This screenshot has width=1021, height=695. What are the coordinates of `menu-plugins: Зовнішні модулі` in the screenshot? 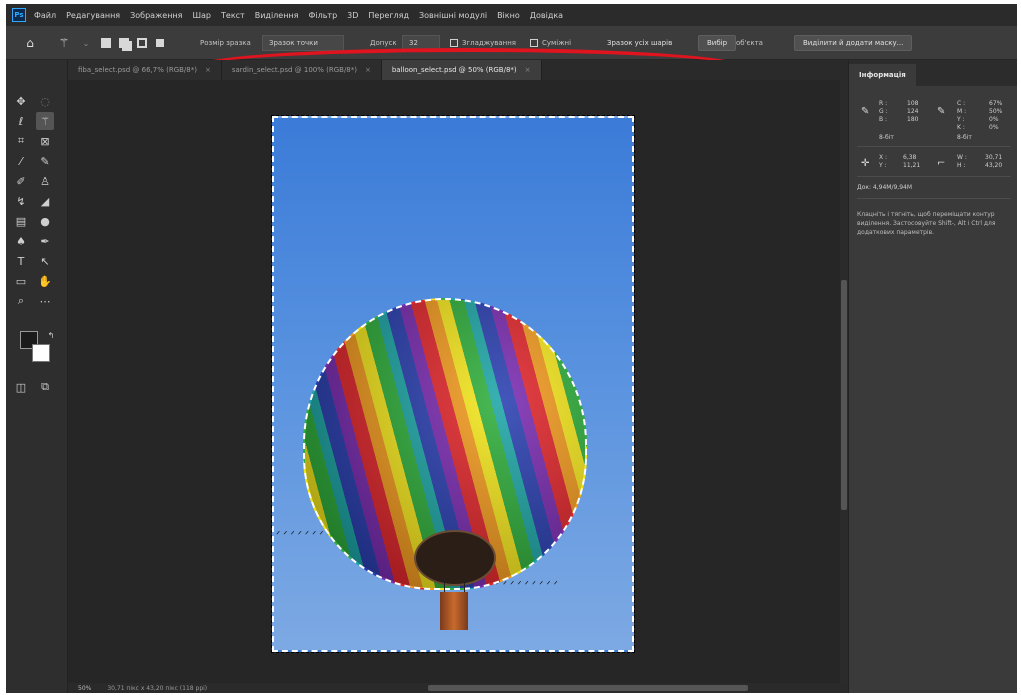 It's located at (453, 15).